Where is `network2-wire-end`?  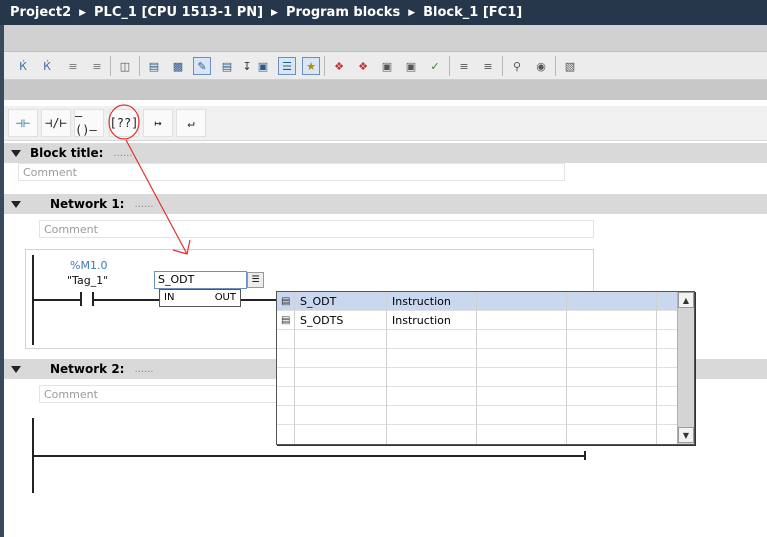
network2-wire-end is located at coordinates (585, 455).